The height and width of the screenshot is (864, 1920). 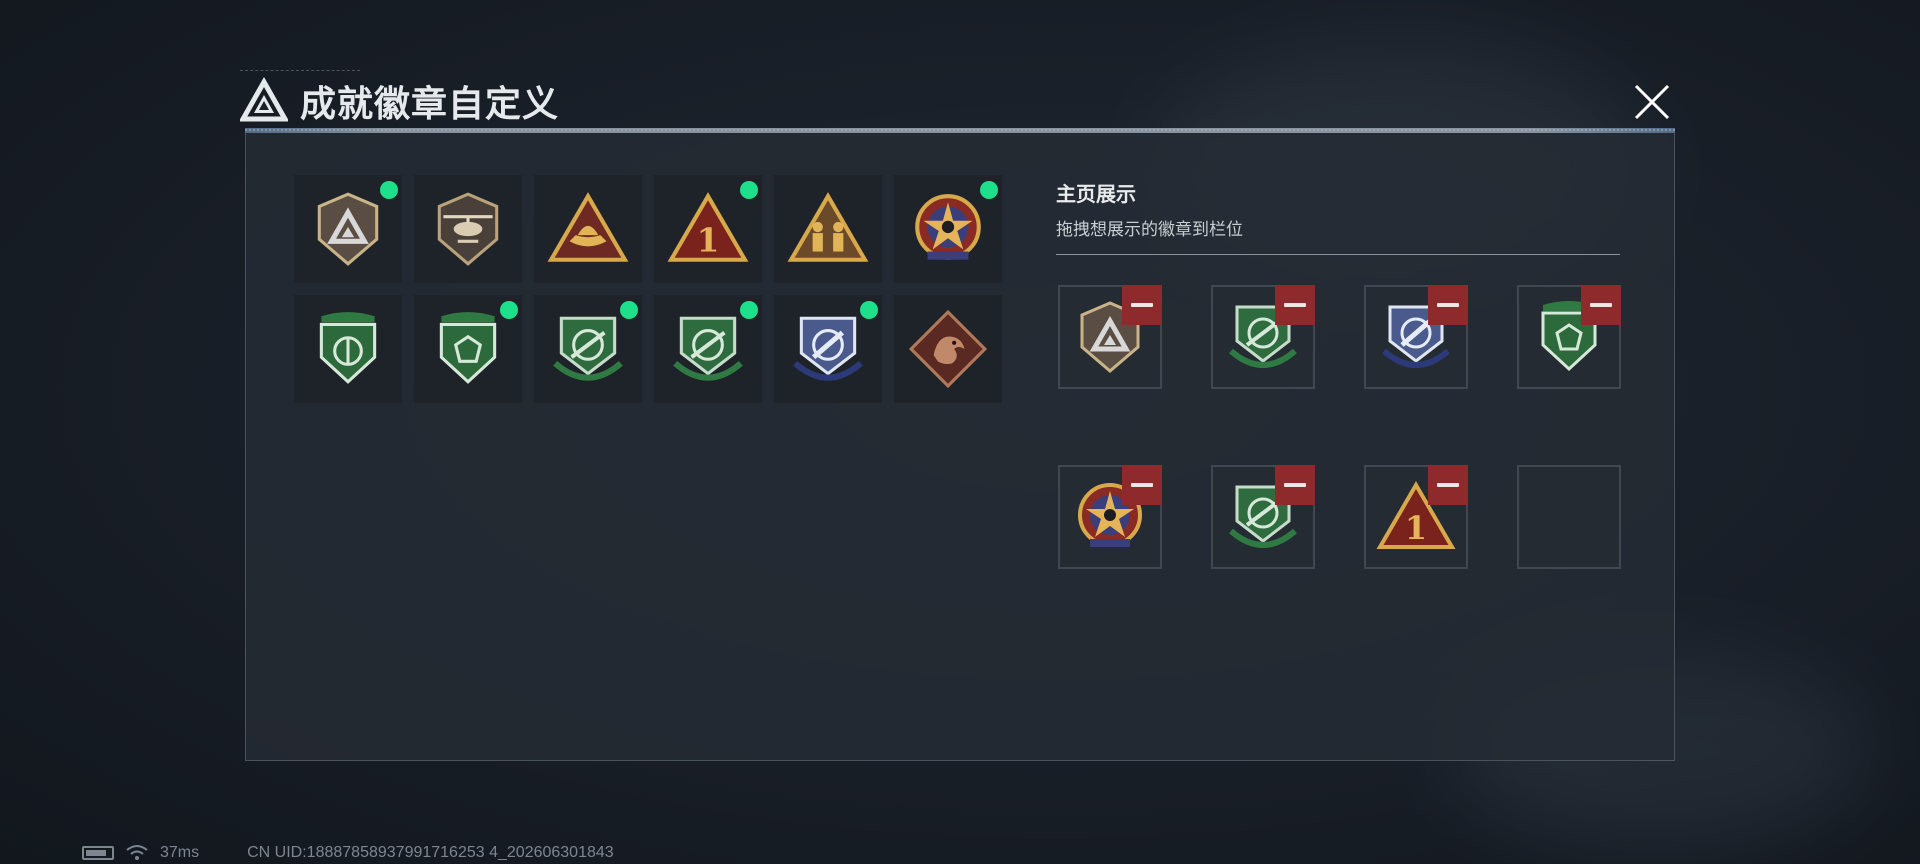 I want to click on green-gem-shield-badge-icon, so click(x=468, y=348).